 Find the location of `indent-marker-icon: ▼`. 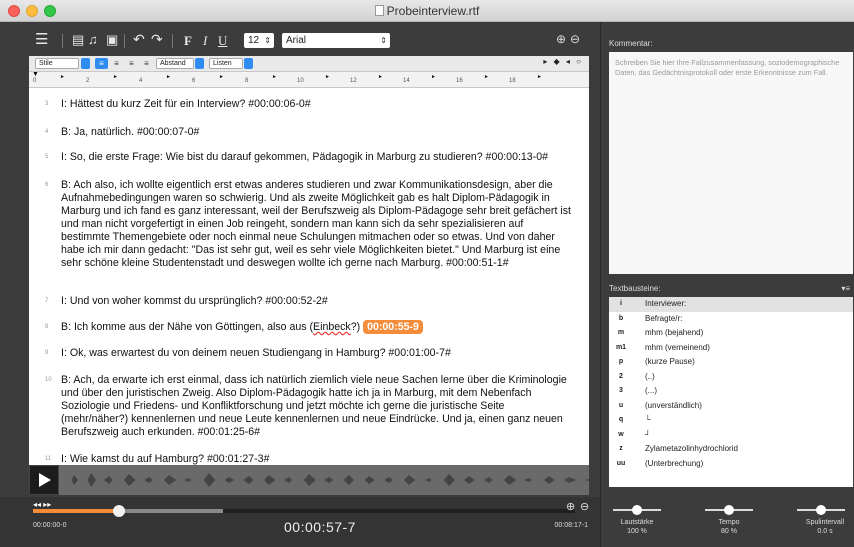

indent-marker-icon: ▼ is located at coordinates (35, 74).